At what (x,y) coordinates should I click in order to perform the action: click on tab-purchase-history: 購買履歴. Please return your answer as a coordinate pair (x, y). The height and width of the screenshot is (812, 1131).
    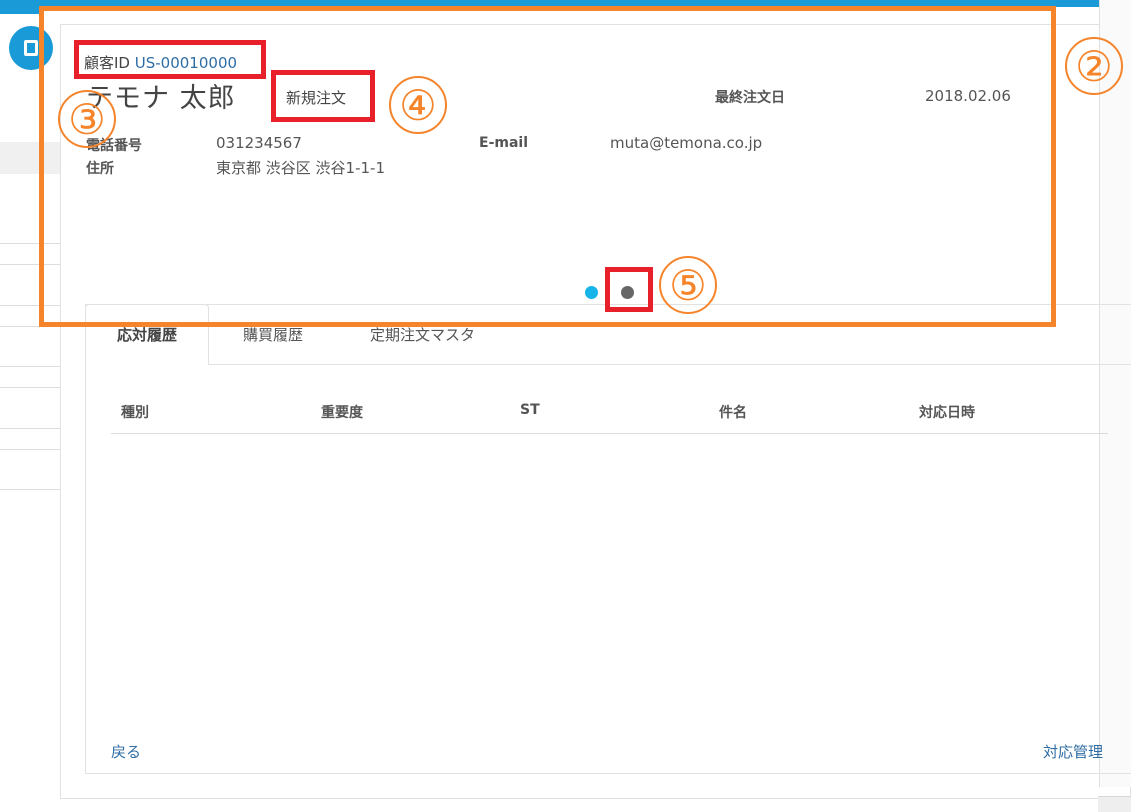
    Looking at the image, I should click on (273, 334).